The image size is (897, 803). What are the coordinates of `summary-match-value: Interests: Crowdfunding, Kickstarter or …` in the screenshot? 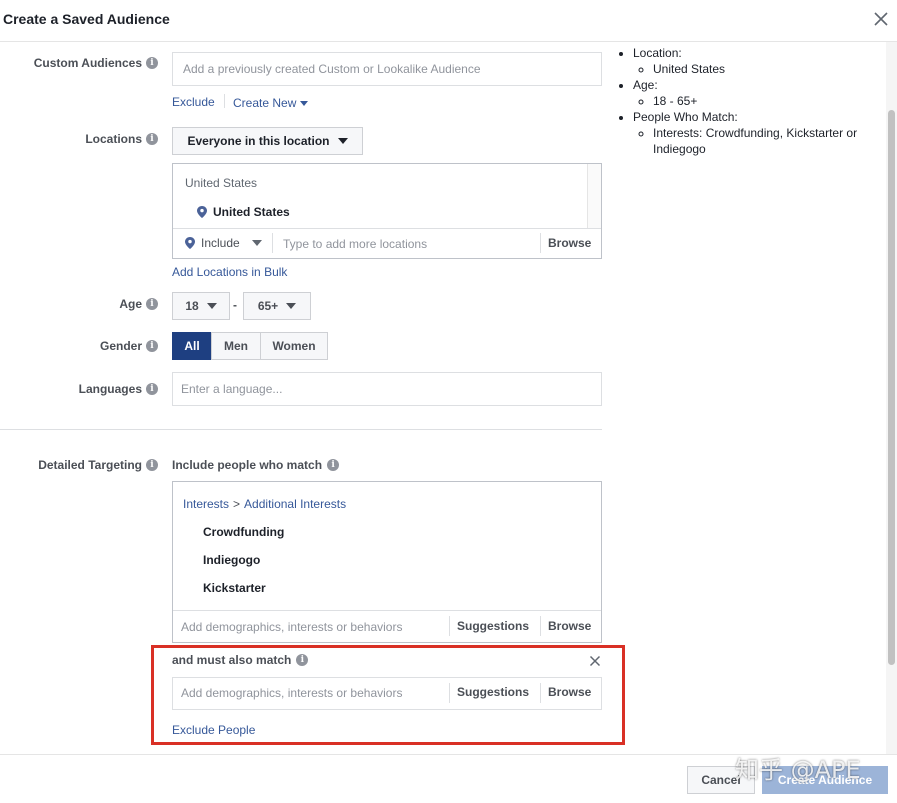 It's located at (766, 141).